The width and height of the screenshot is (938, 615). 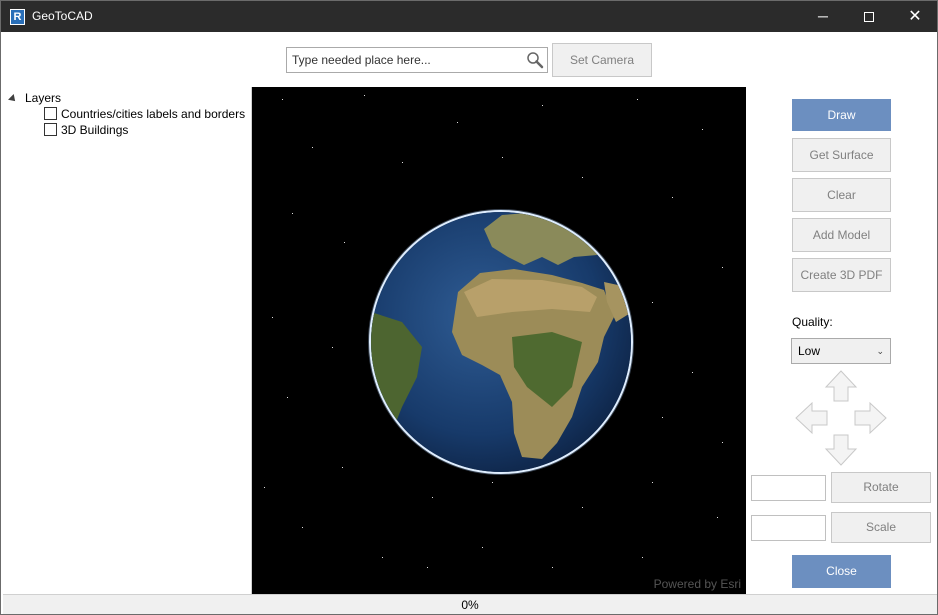 What do you see at coordinates (788, 528) in the screenshot?
I see `scale-value-input` at bounding box center [788, 528].